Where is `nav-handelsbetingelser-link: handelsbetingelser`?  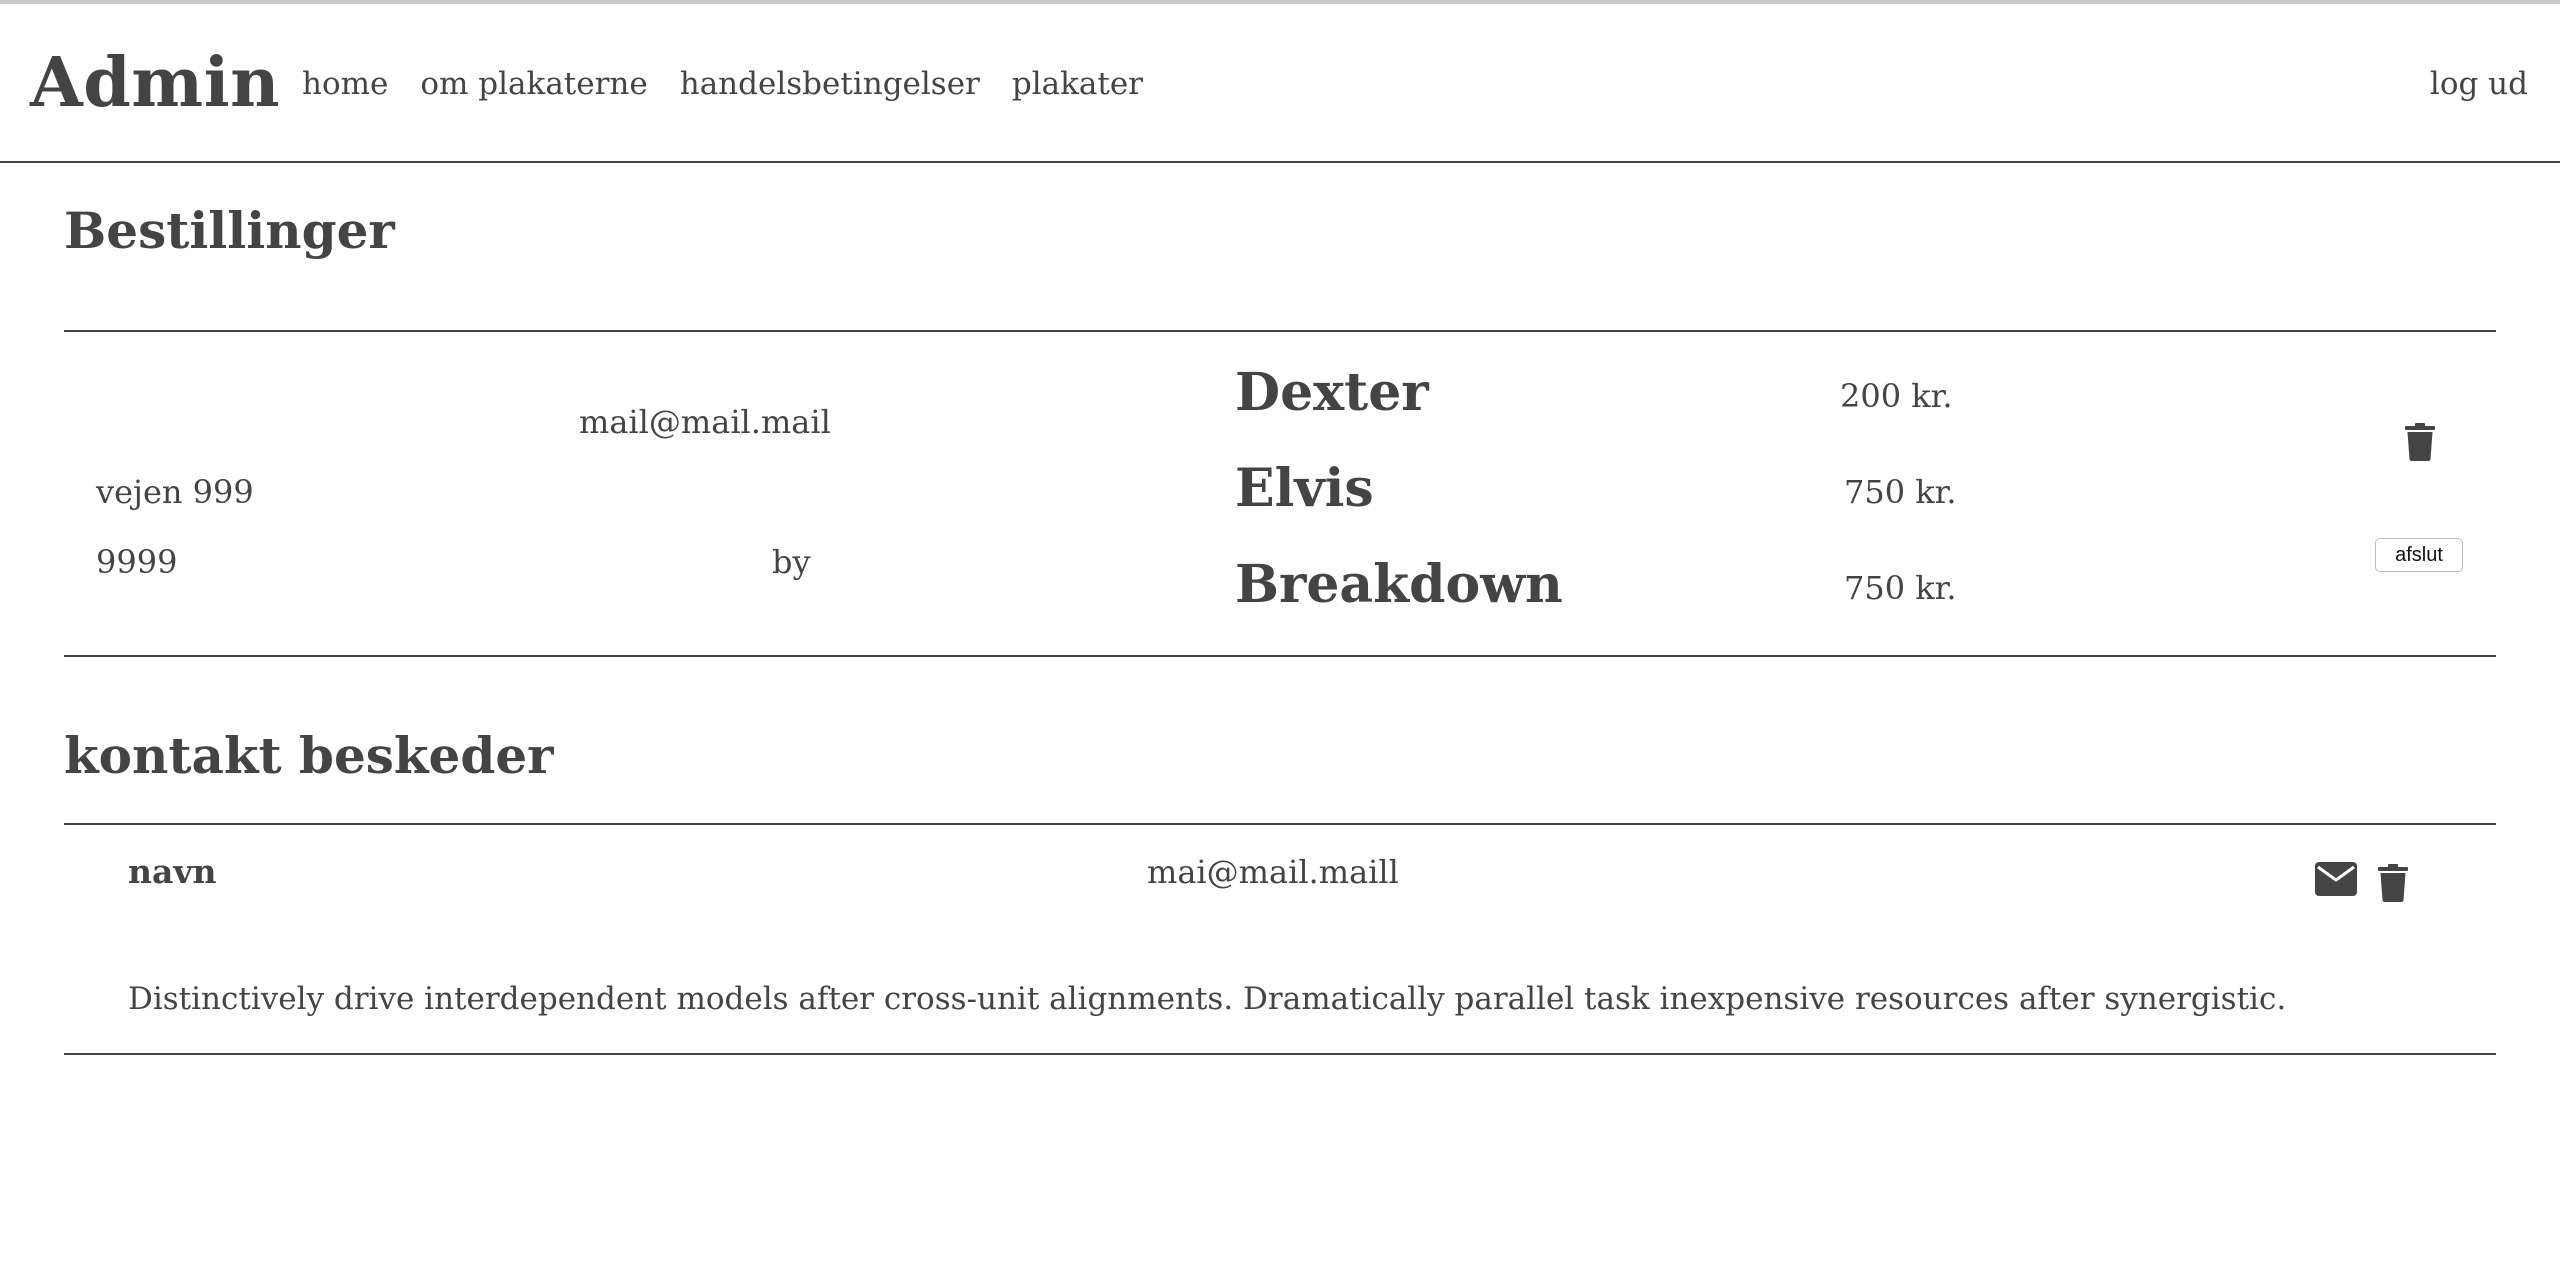
nav-handelsbetingelser-link: handelsbetingelser is located at coordinates (830, 84).